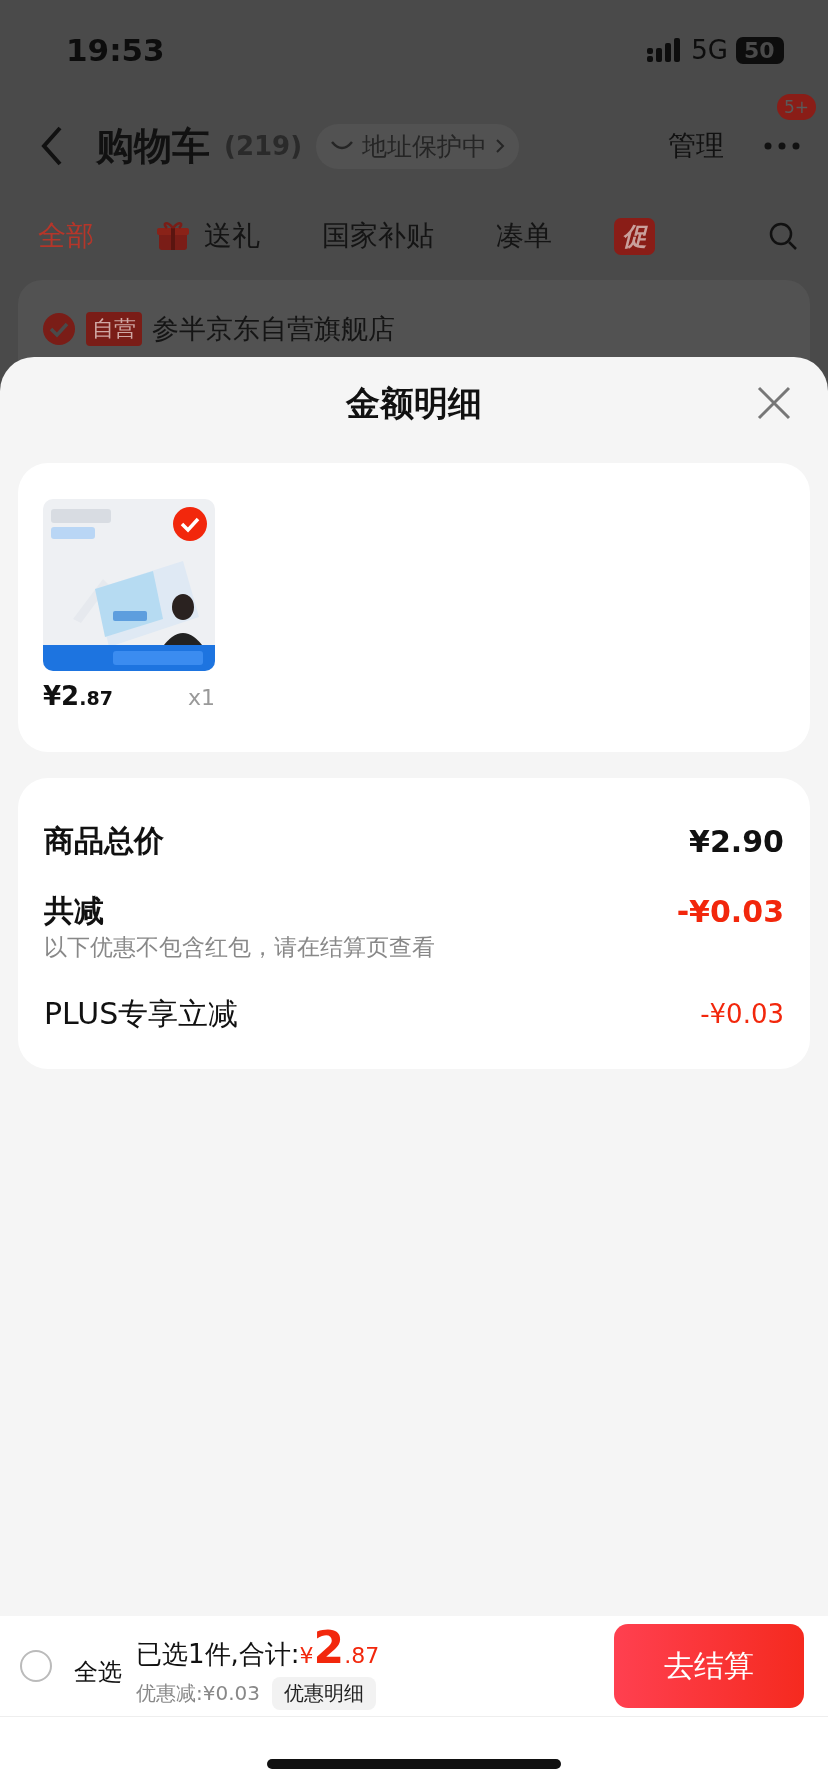  What do you see at coordinates (104, 840) in the screenshot?
I see `summary-label: 商品总价` at bounding box center [104, 840].